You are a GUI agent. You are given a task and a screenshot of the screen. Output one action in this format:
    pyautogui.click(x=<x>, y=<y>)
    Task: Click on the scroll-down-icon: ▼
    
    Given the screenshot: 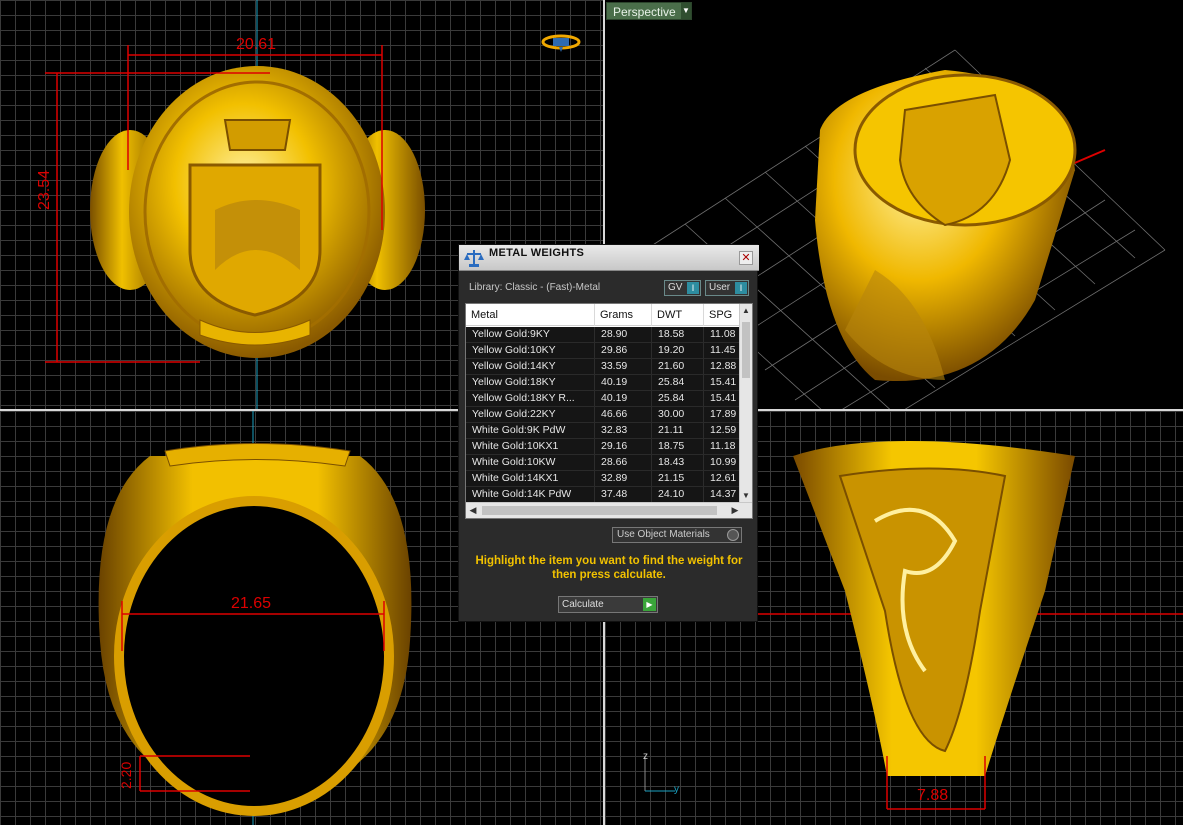 What is the action you would take?
    pyautogui.click(x=746, y=495)
    